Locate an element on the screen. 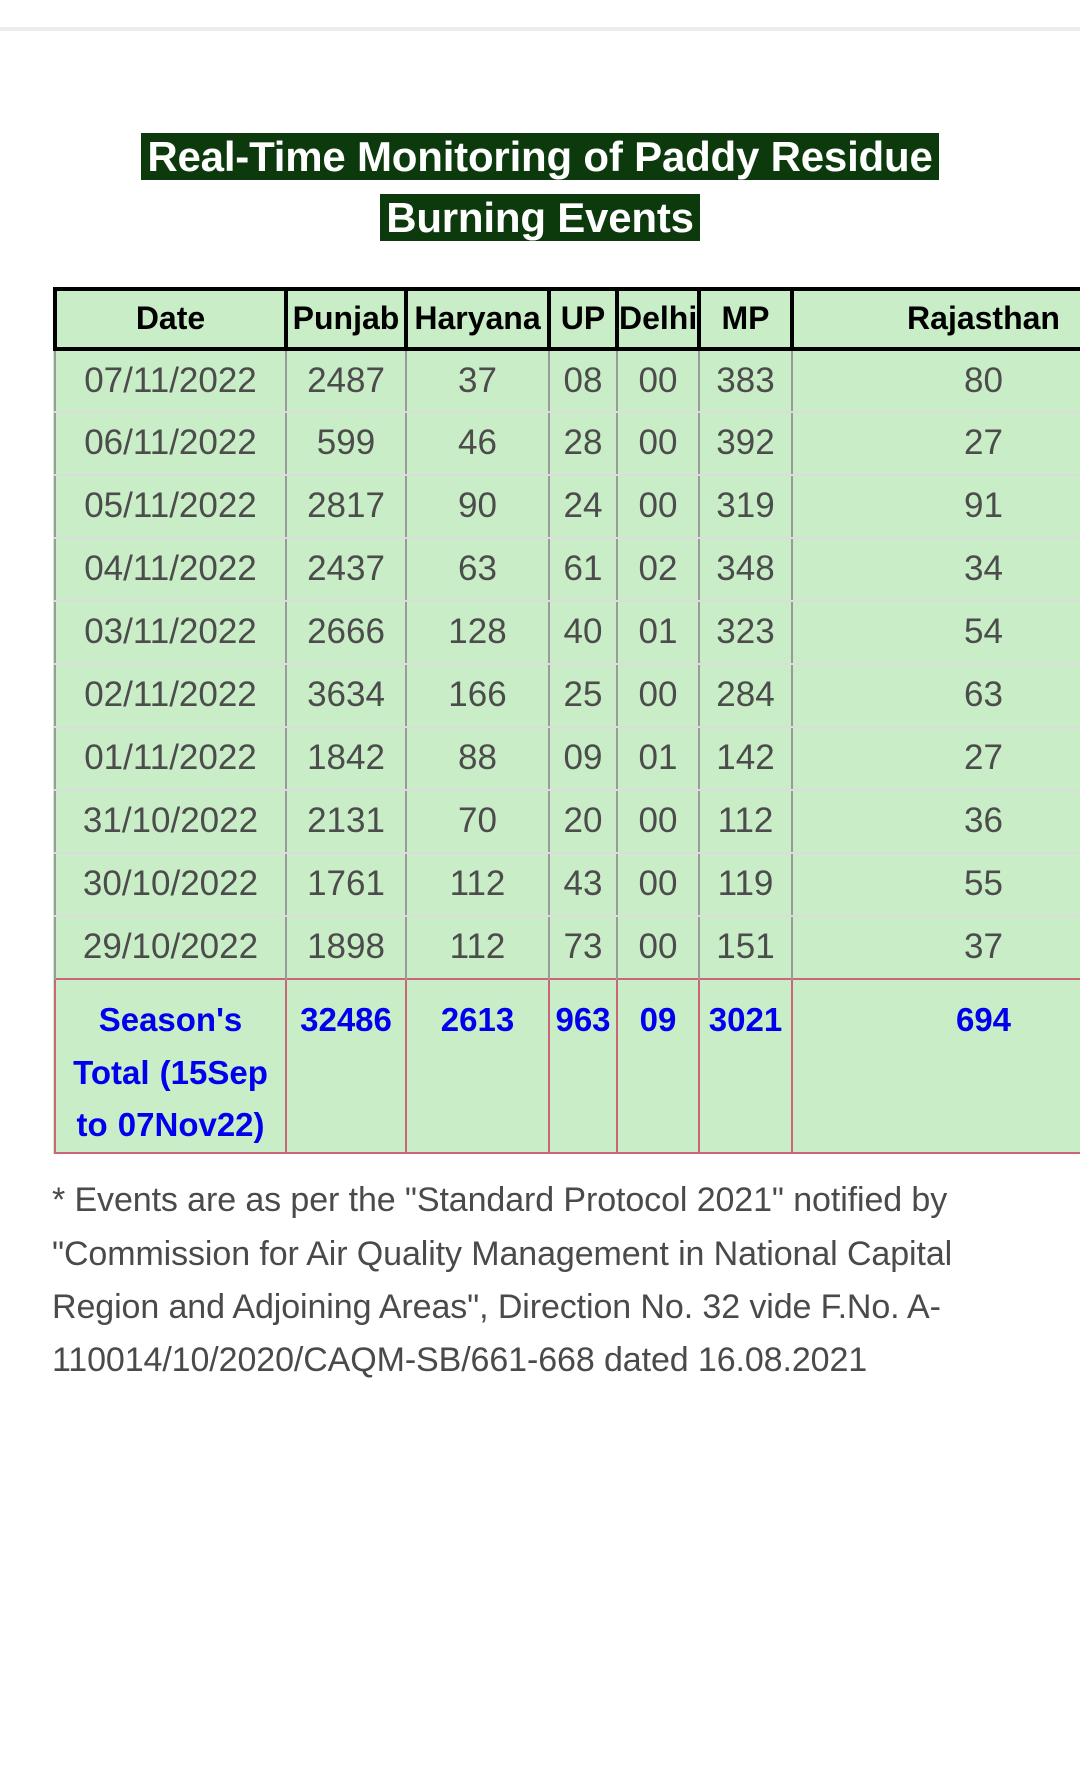 Image resolution: width=1080 pixels, height=1766 pixels. cell-date: 07/11/2022 is located at coordinates (170, 380).